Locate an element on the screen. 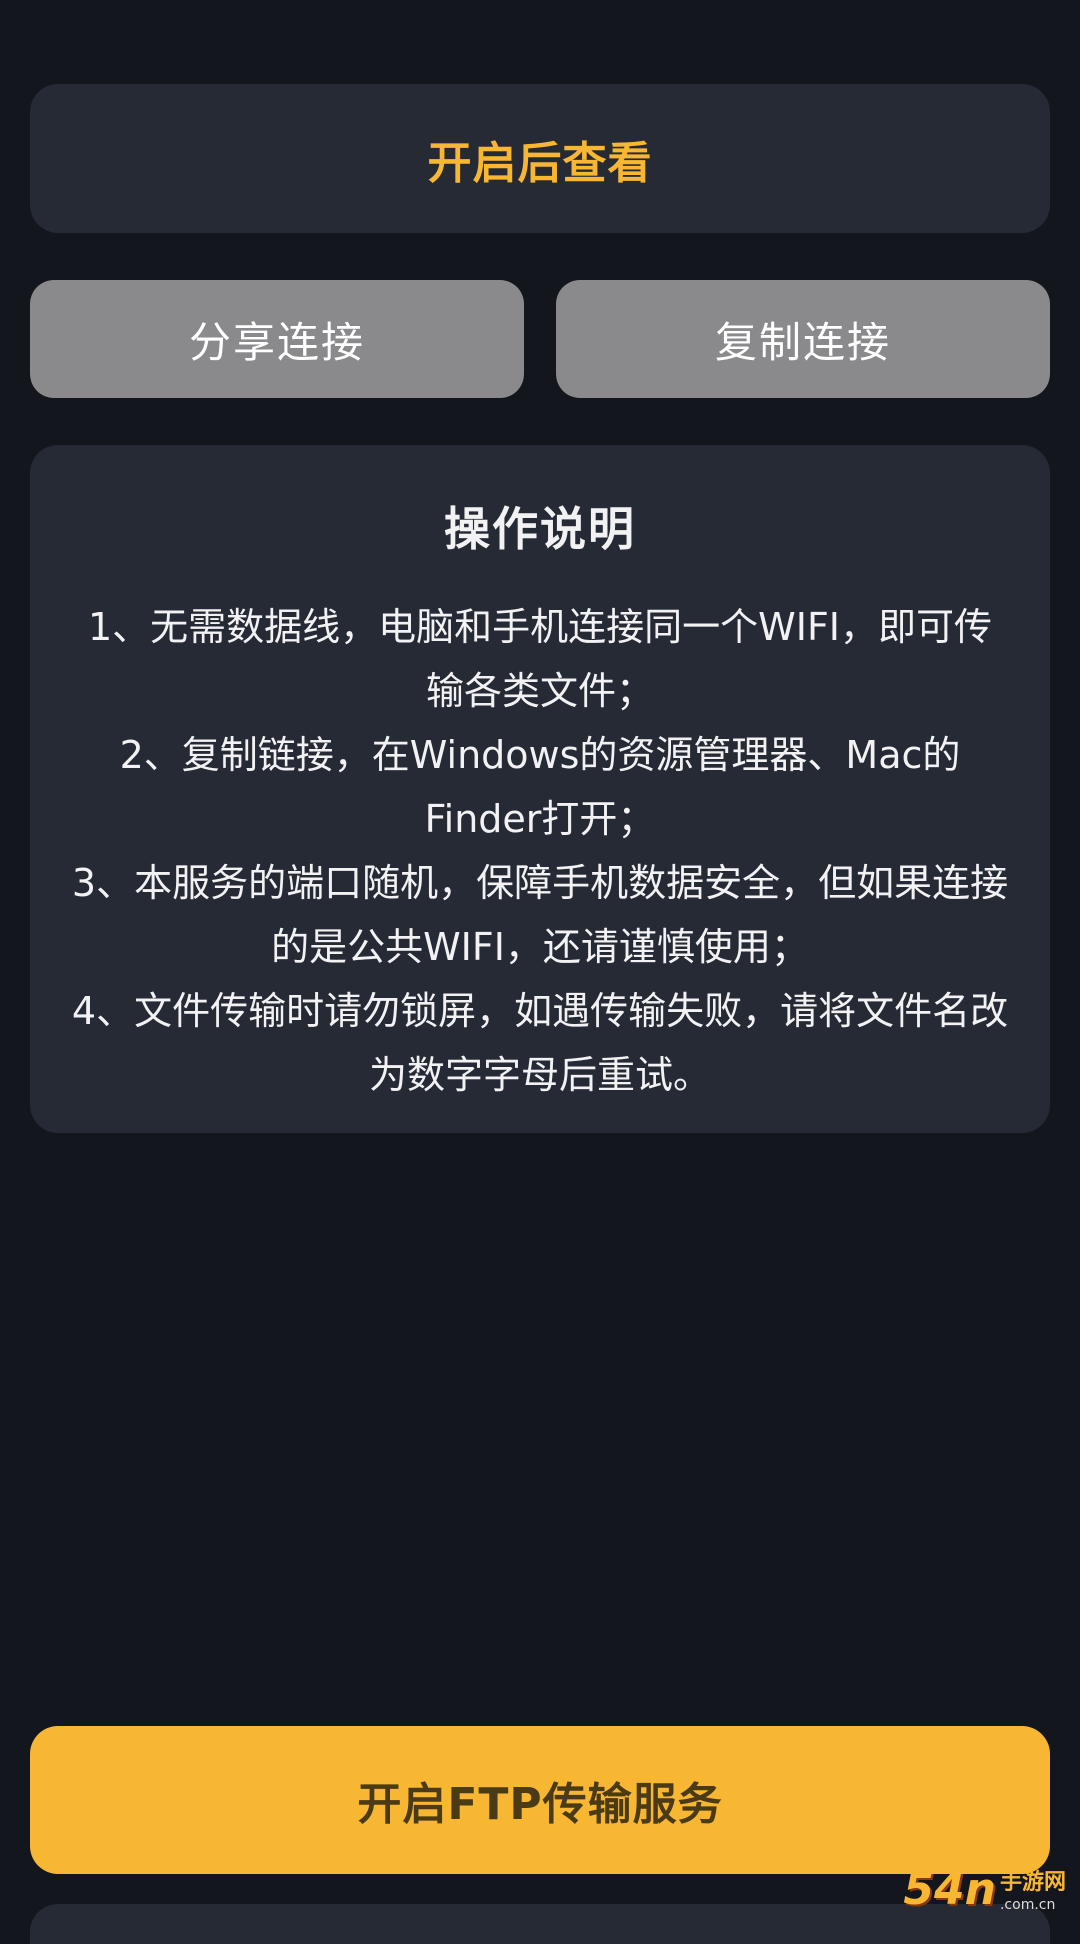  watermark-text: 手游网 .com.cn is located at coordinates (1032, 1891).